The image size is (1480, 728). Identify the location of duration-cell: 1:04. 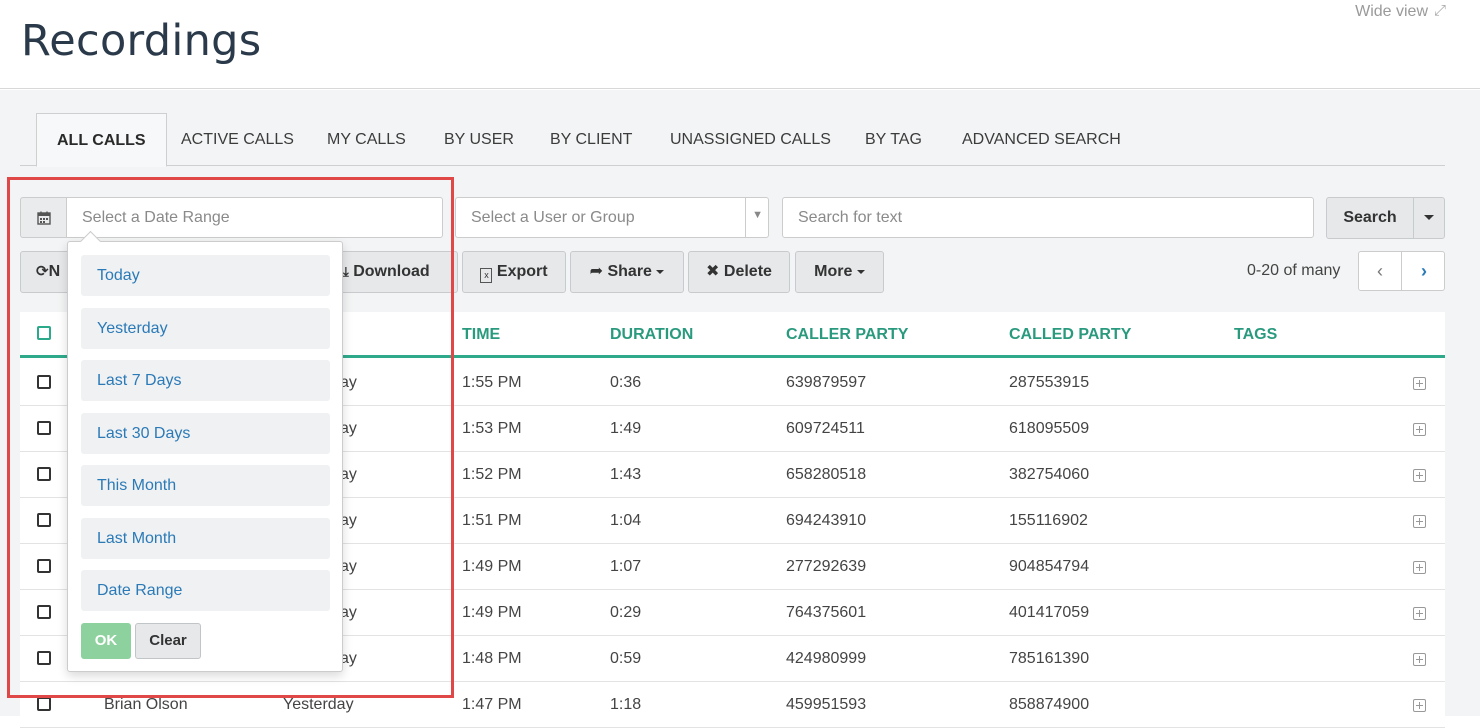
(626, 520).